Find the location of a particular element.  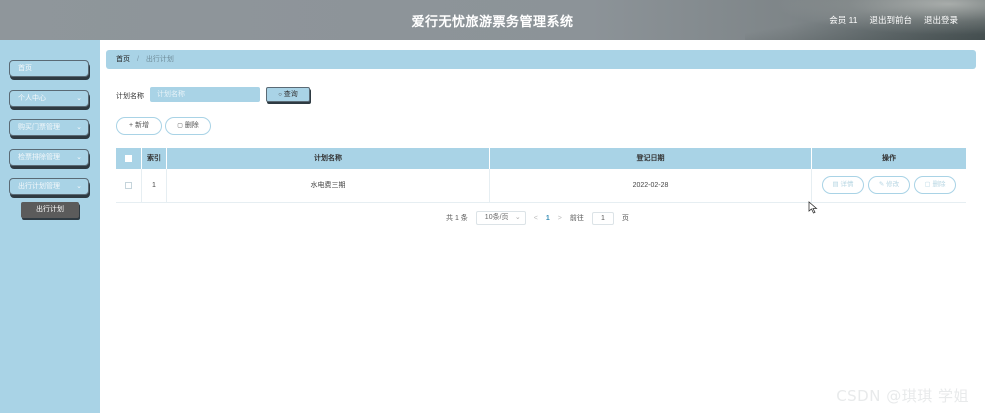

add-button-label: 新增 is located at coordinates (142, 125).